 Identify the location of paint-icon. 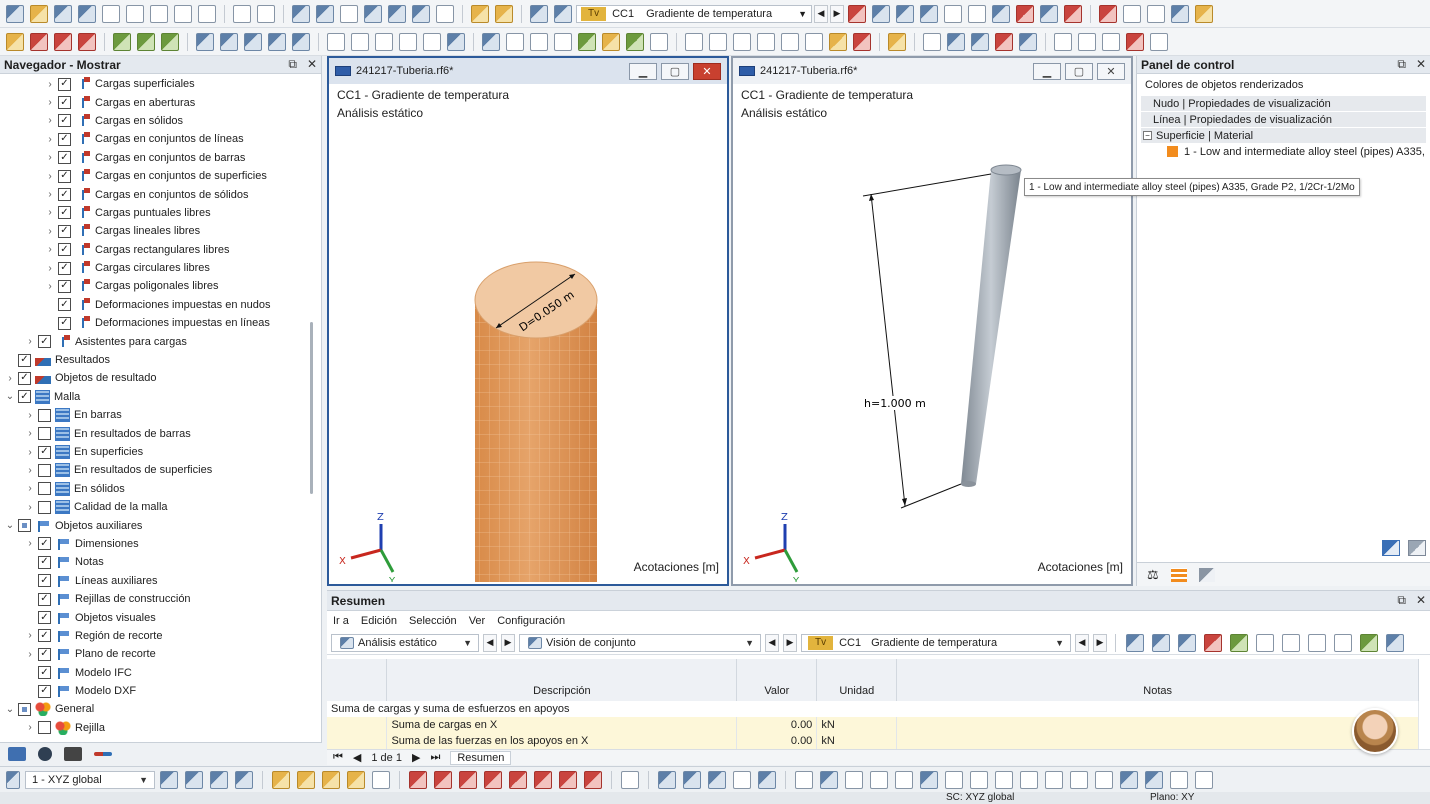
(838, 41).